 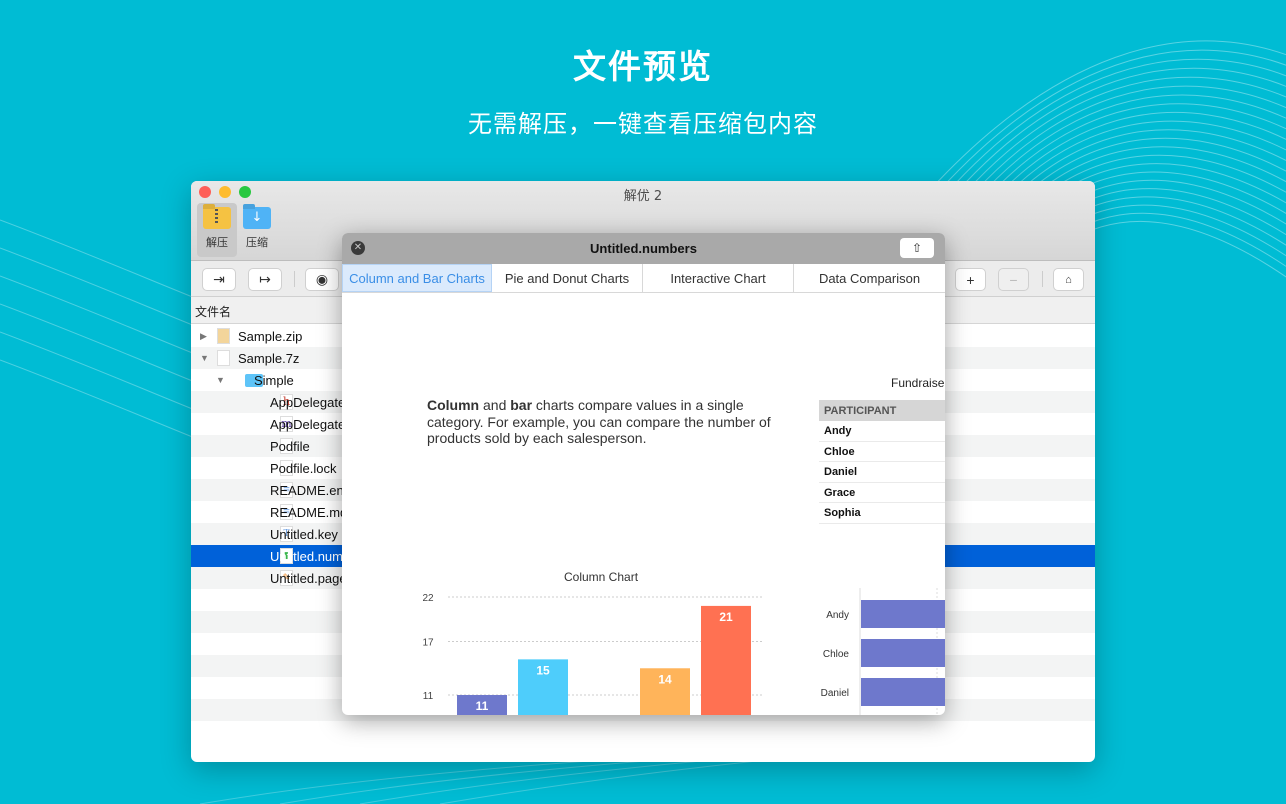 I want to click on hero-title: 文件预览, so click(x=643, y=66).